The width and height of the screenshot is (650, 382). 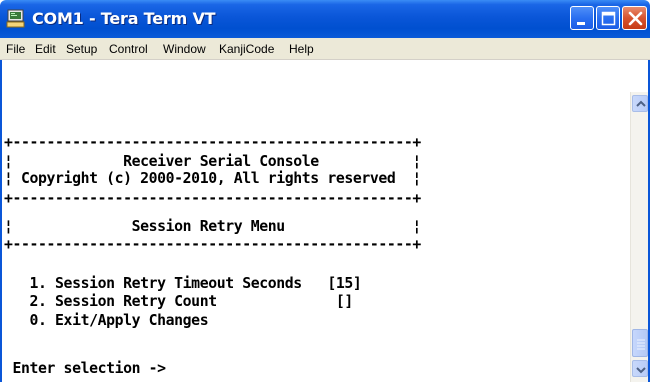 I want to click on window-title: COM1 - Tera Term VT, so click(x=124, y=18).